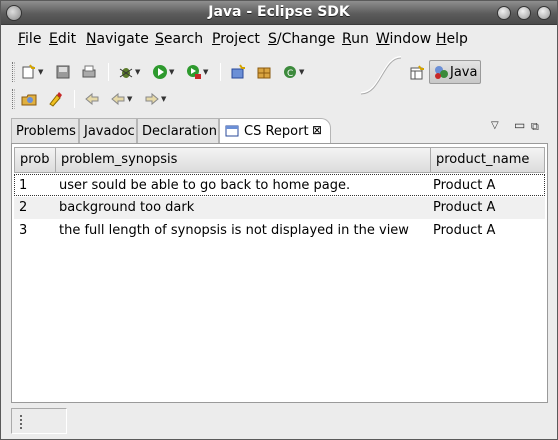 The height and width of the screenshot is (440, 558). Describe the element at coordinates (238, 72) in the screenshot. I see `new-java-project-icon` at that location.